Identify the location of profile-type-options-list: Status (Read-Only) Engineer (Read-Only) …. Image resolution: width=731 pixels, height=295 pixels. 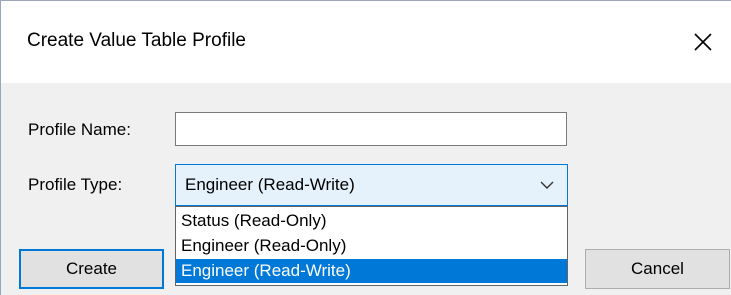
(371, 246).